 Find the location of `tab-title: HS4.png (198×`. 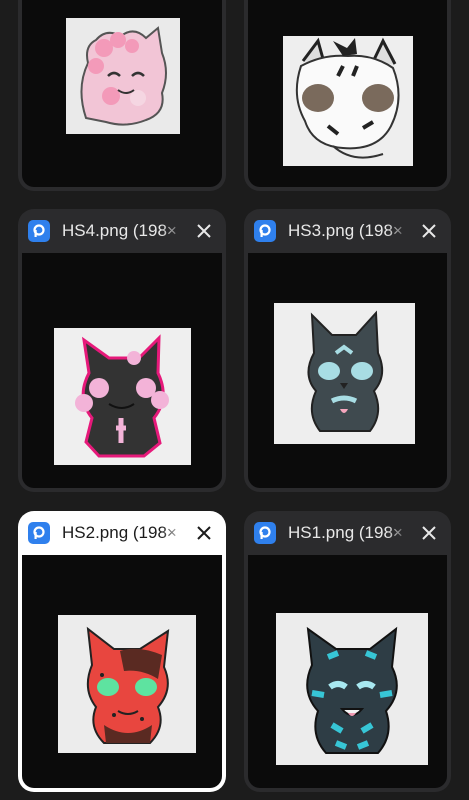

tab-title: HS4.png (198× is located at coordinates (119, 230).